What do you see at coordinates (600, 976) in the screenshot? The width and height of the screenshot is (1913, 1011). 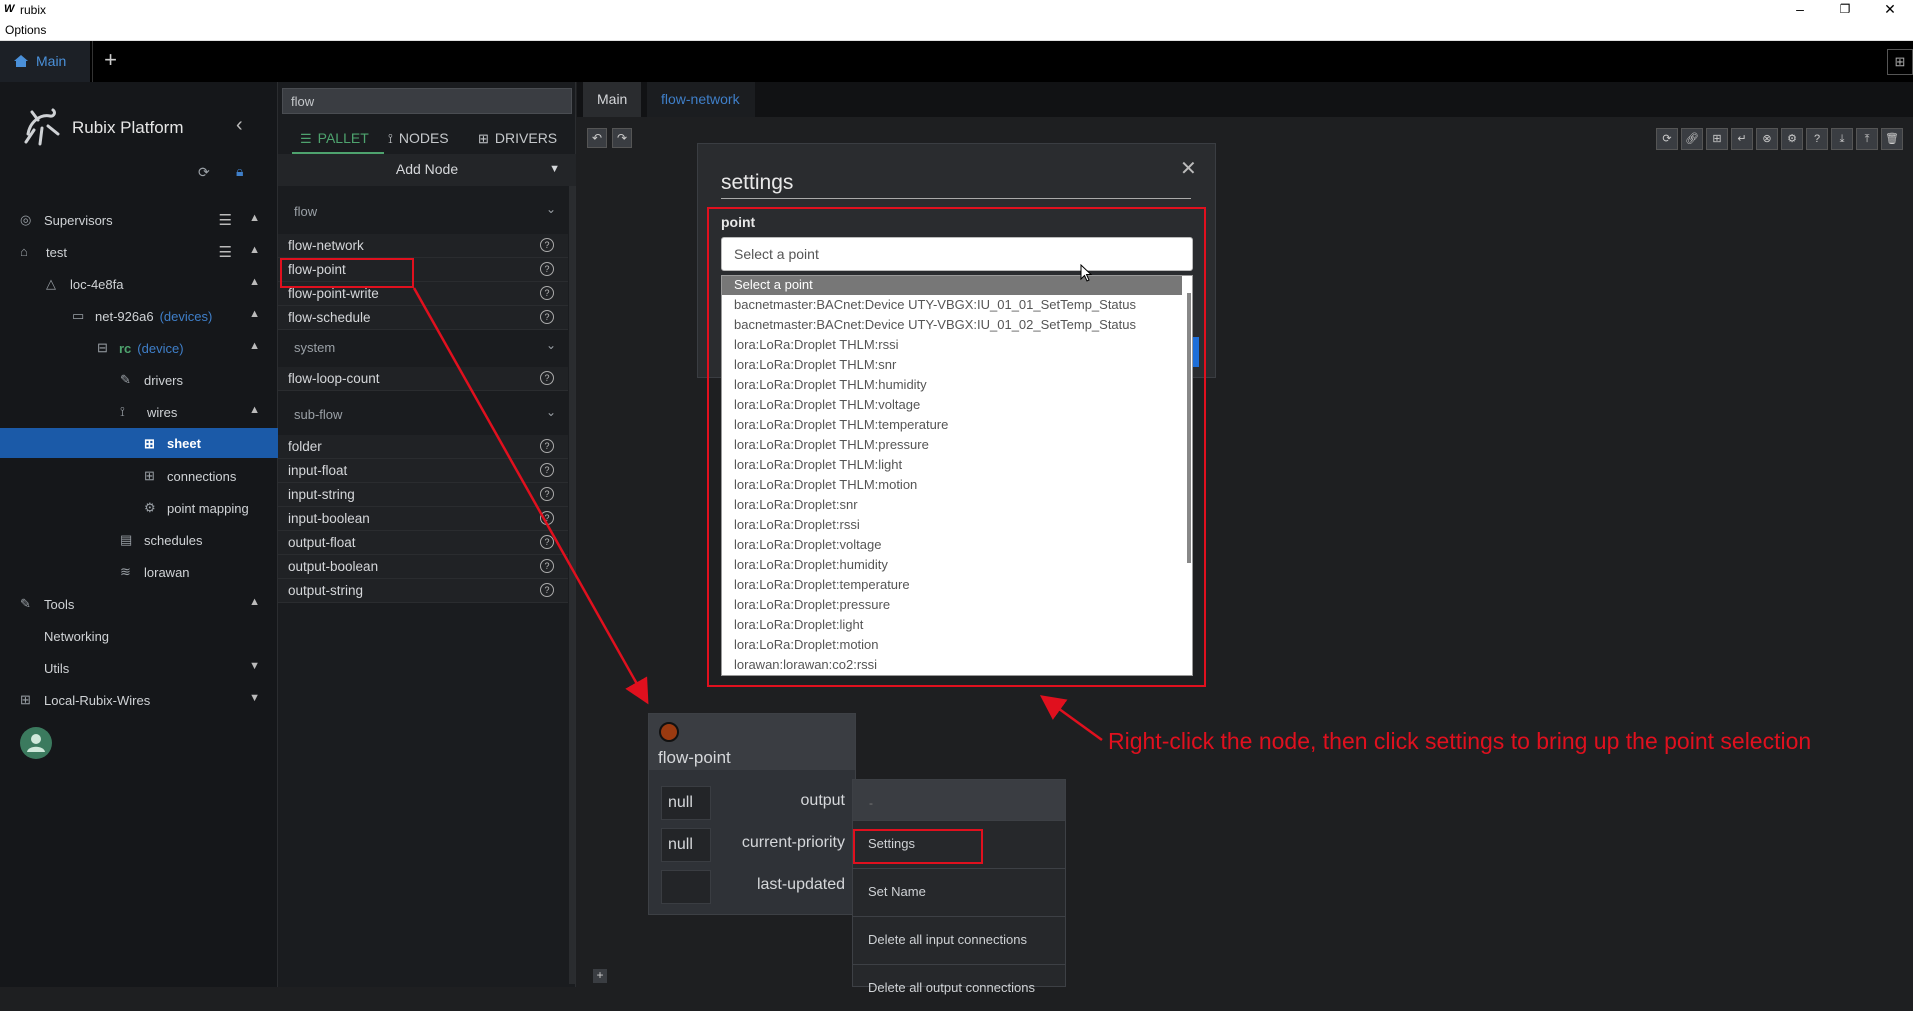 I see `zoom-in-icon: +` at bounding box center [600, 976].